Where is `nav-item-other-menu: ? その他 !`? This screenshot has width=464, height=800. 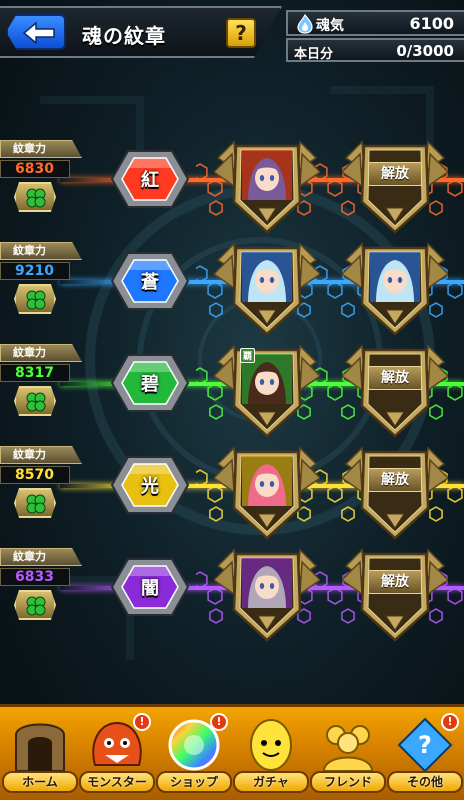
nav-item-other-menu: ? その他 ! is located at coordinates (425, 755).